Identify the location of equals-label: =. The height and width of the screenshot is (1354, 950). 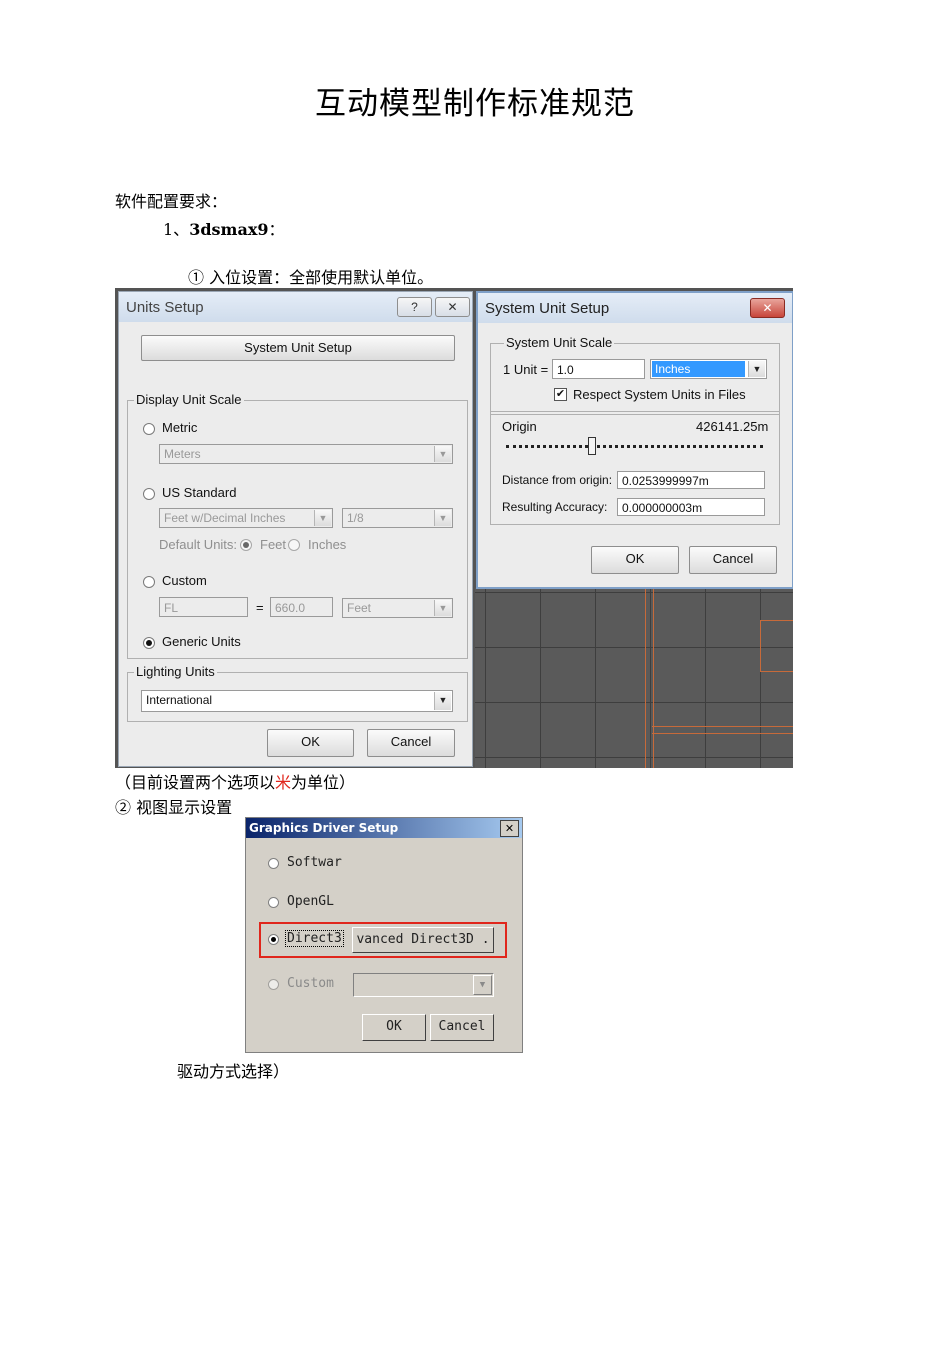
(260, 607).